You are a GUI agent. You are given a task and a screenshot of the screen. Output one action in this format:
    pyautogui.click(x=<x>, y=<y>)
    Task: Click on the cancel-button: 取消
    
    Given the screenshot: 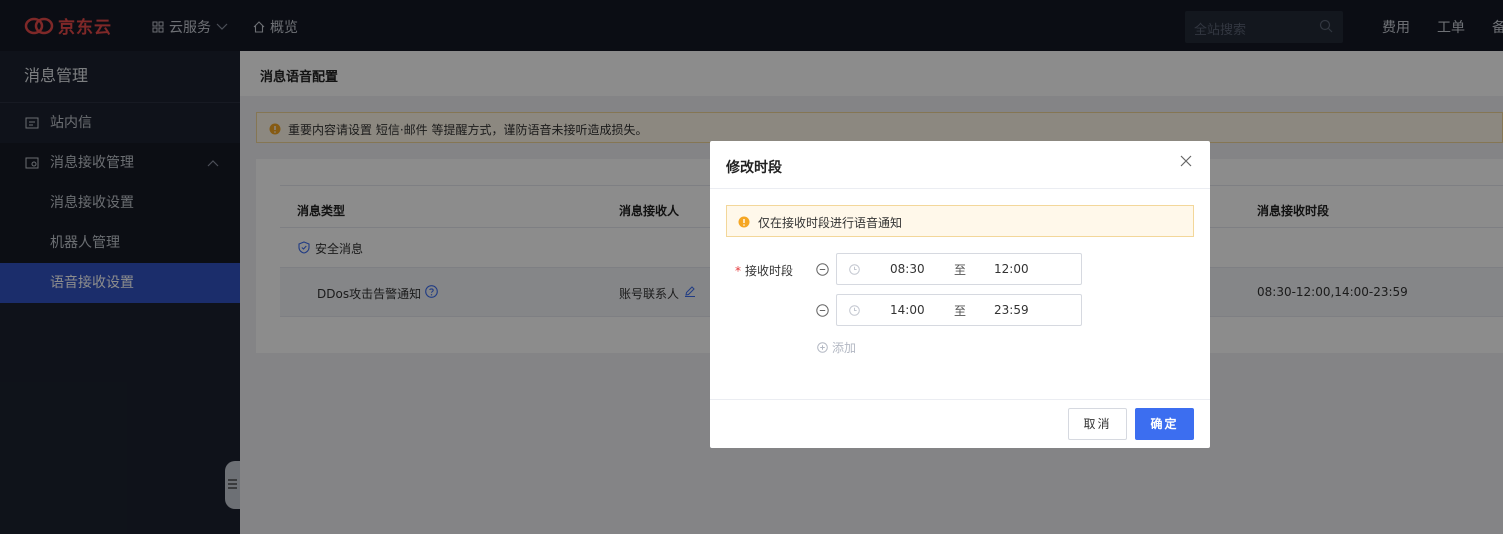 What is the action you would take?
    pyautogui.click(x=1097, y=424)
    